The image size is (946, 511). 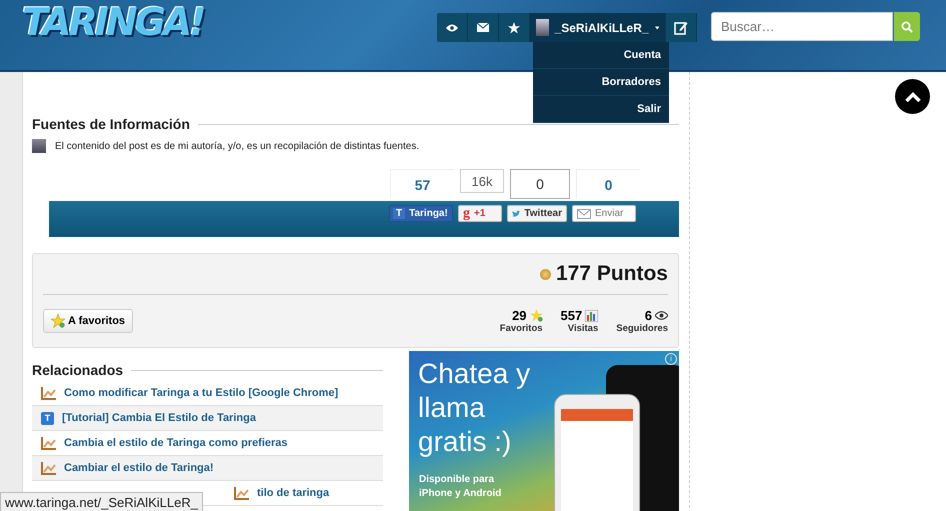 I want to click on ad-banner: Chatea y llama gratis :) i Disponible para iPhone y Android, so click(x=544, y=431).